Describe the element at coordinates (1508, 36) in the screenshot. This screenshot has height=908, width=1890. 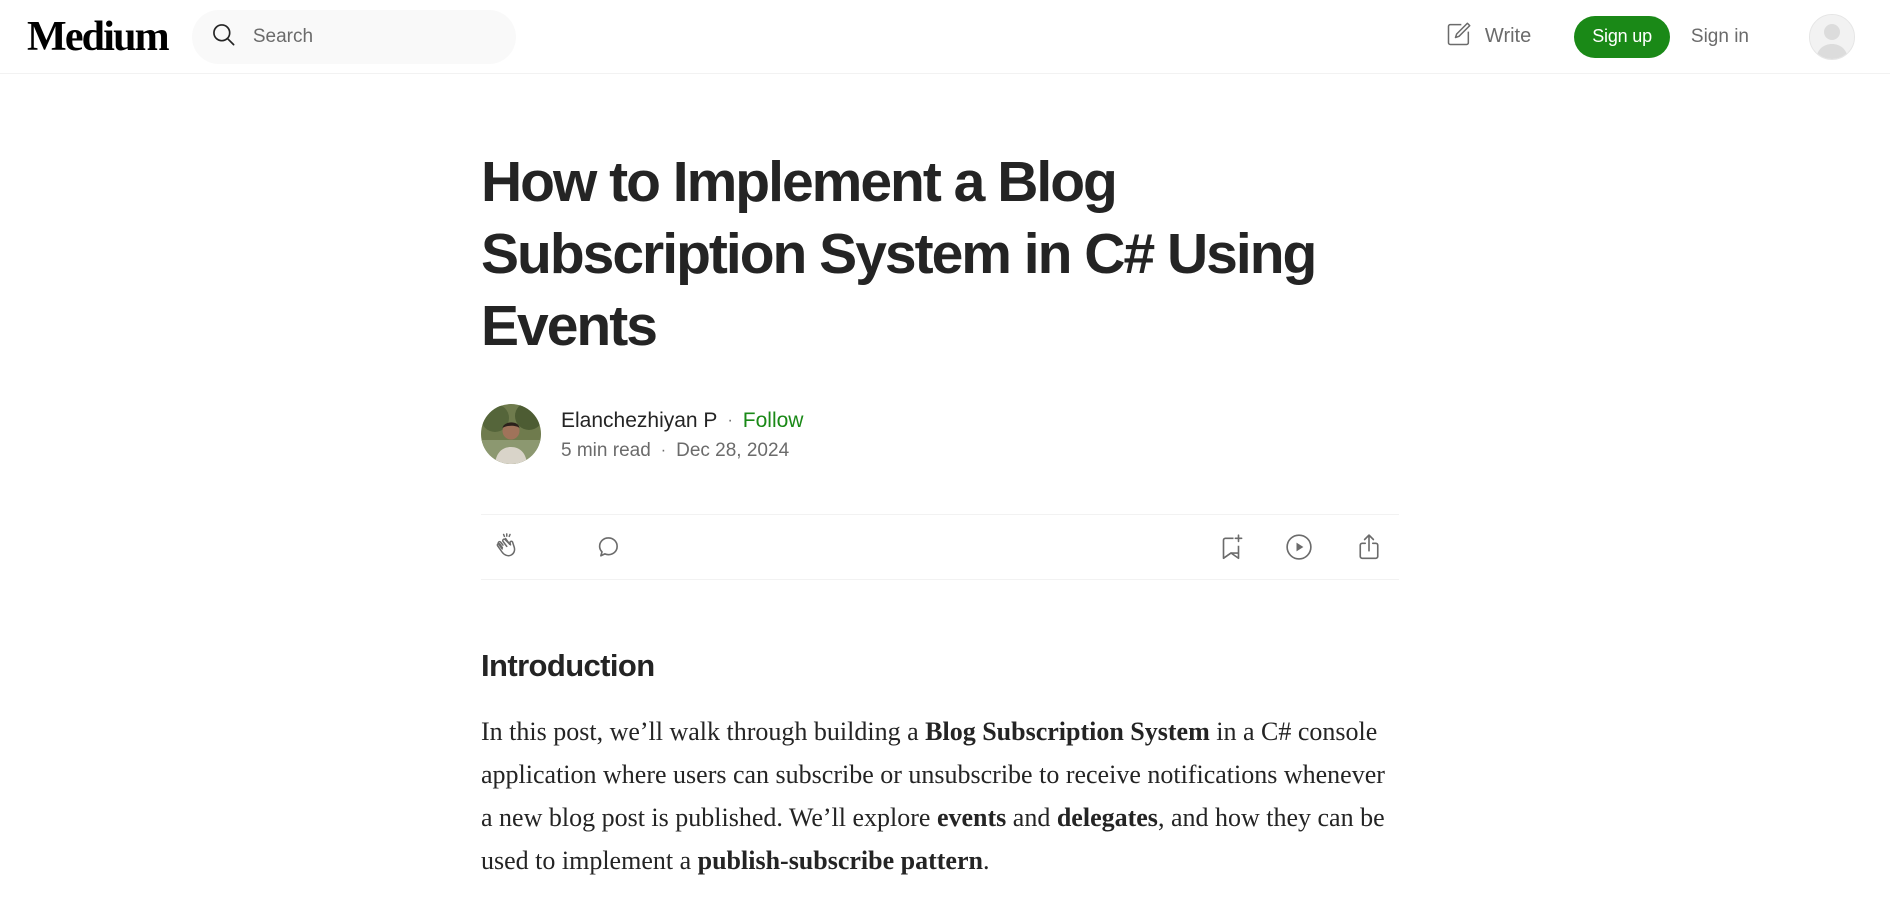
I see `write-label: Write` at that location.